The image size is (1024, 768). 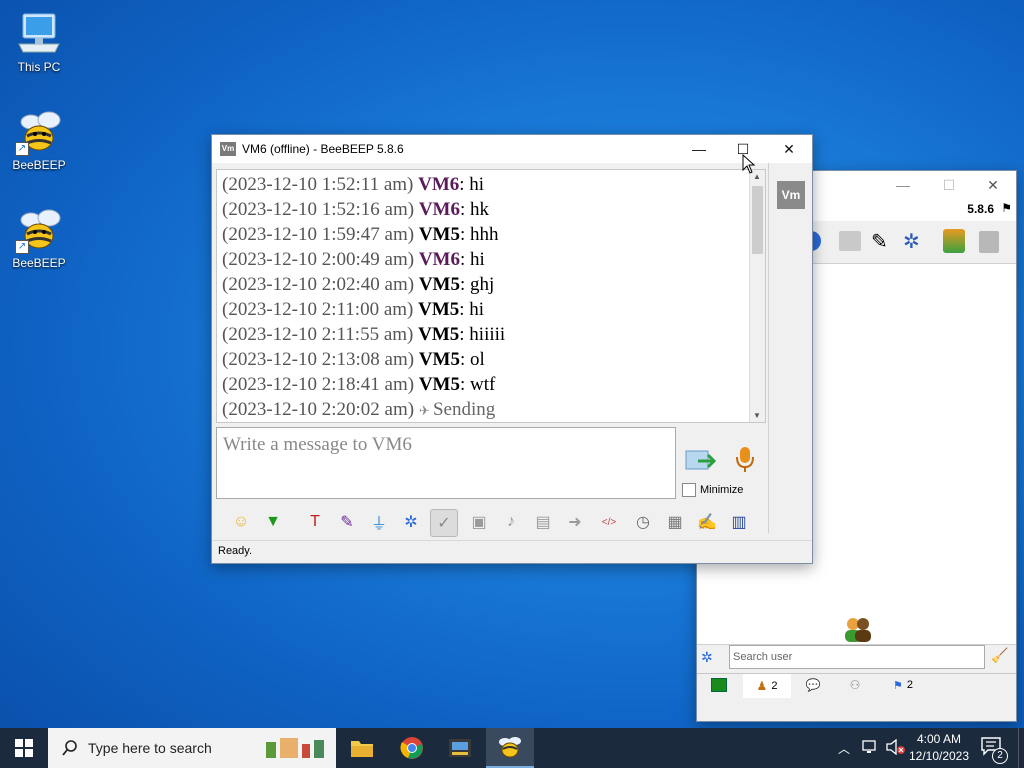 What do you see at coordinates (543, 522) in the screenshot?
I see `file-icon: ▤` at bounding box center [543, 522].